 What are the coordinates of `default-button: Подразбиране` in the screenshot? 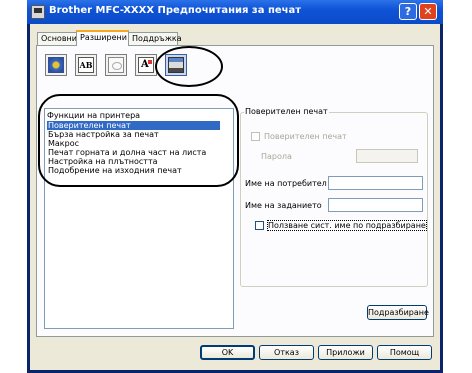 It's located at (398, 312).